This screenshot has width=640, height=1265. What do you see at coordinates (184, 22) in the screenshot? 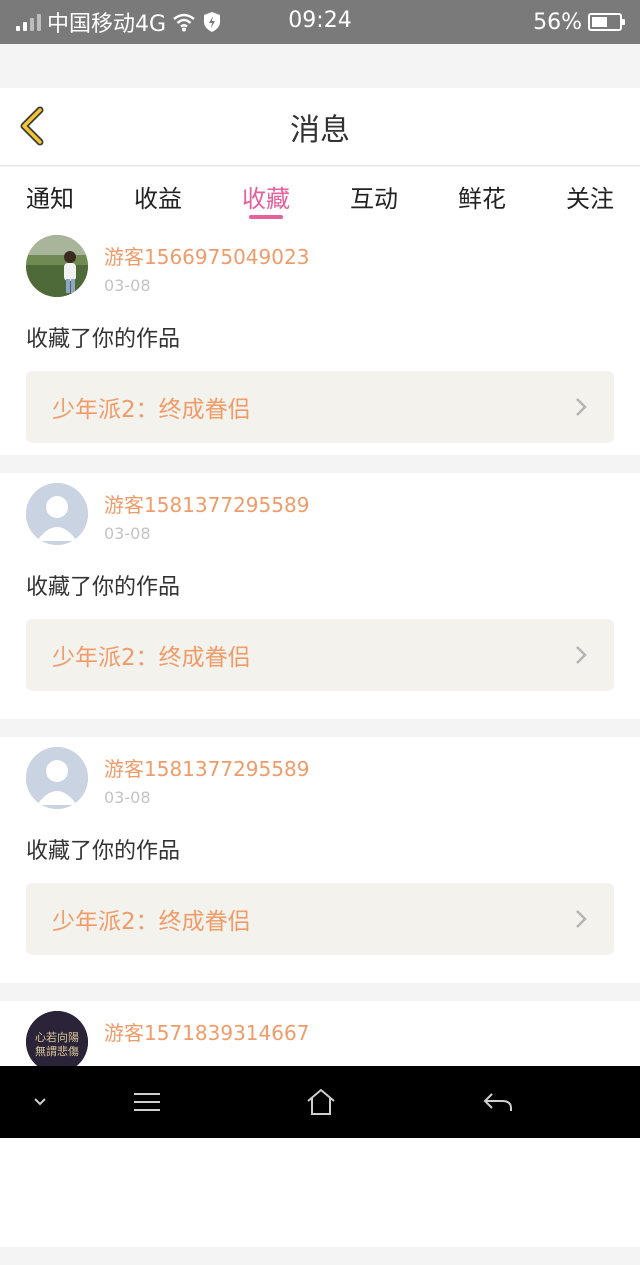
I see `wifi-icon` at bounding box center [184, 22].